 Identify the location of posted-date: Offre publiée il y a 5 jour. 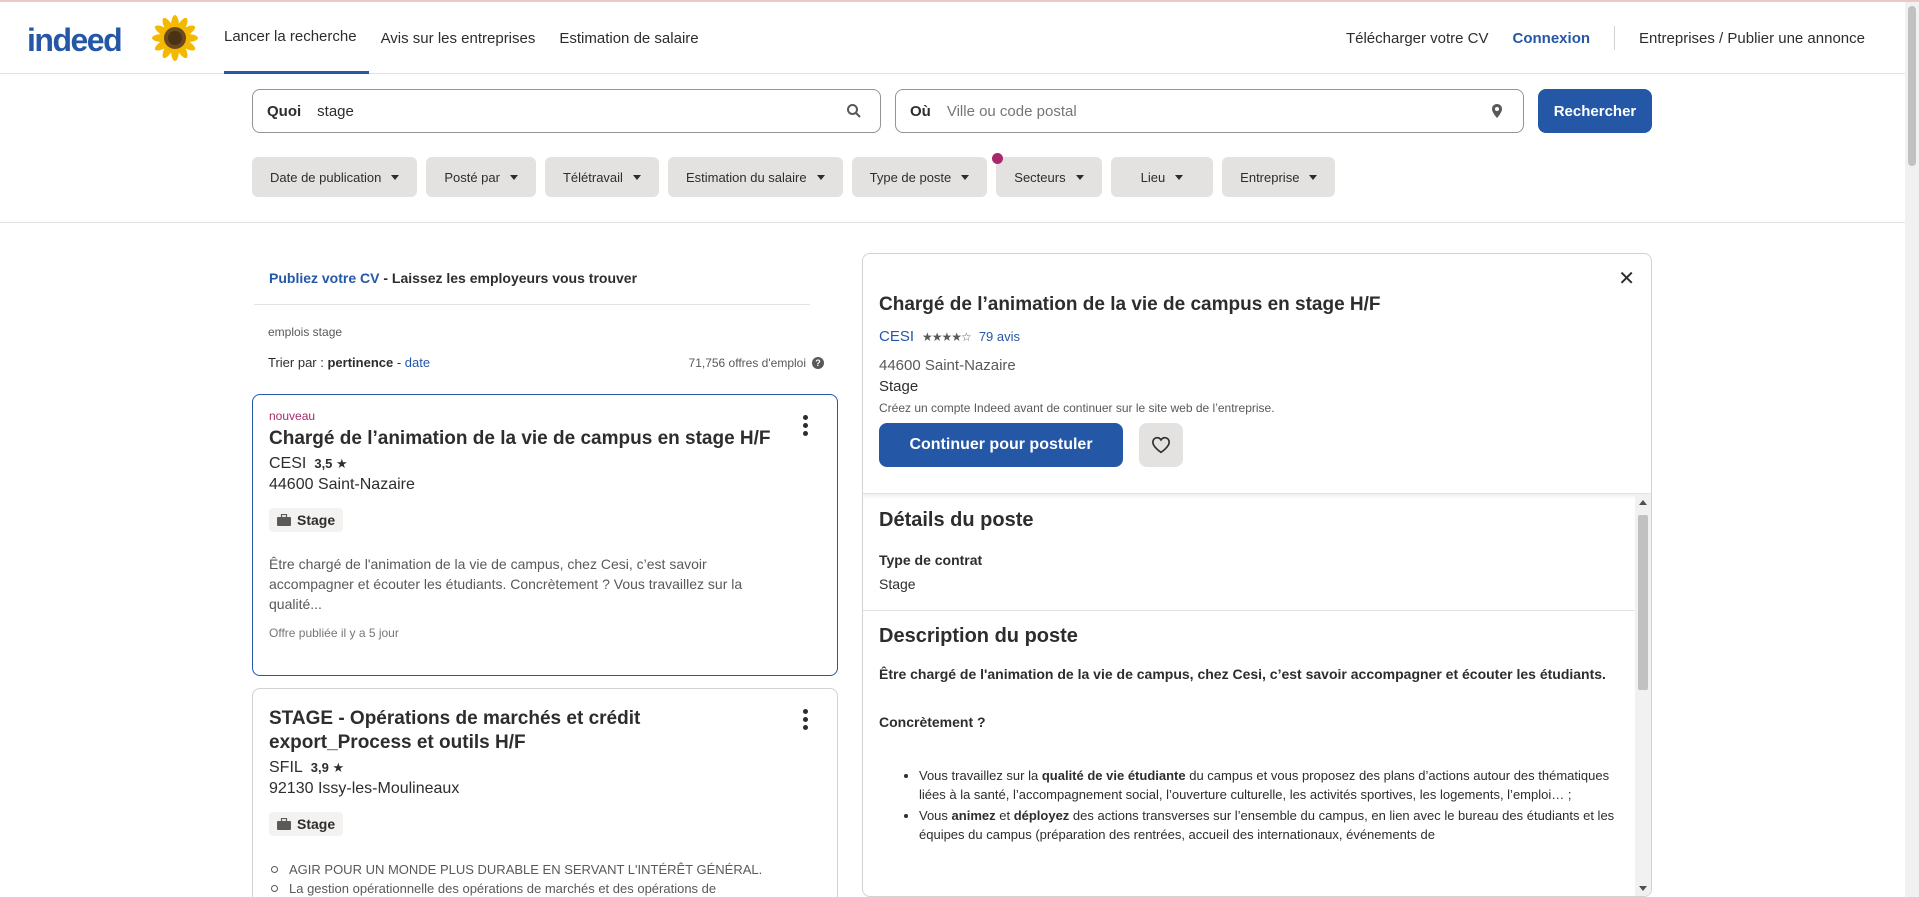
(334, 633).